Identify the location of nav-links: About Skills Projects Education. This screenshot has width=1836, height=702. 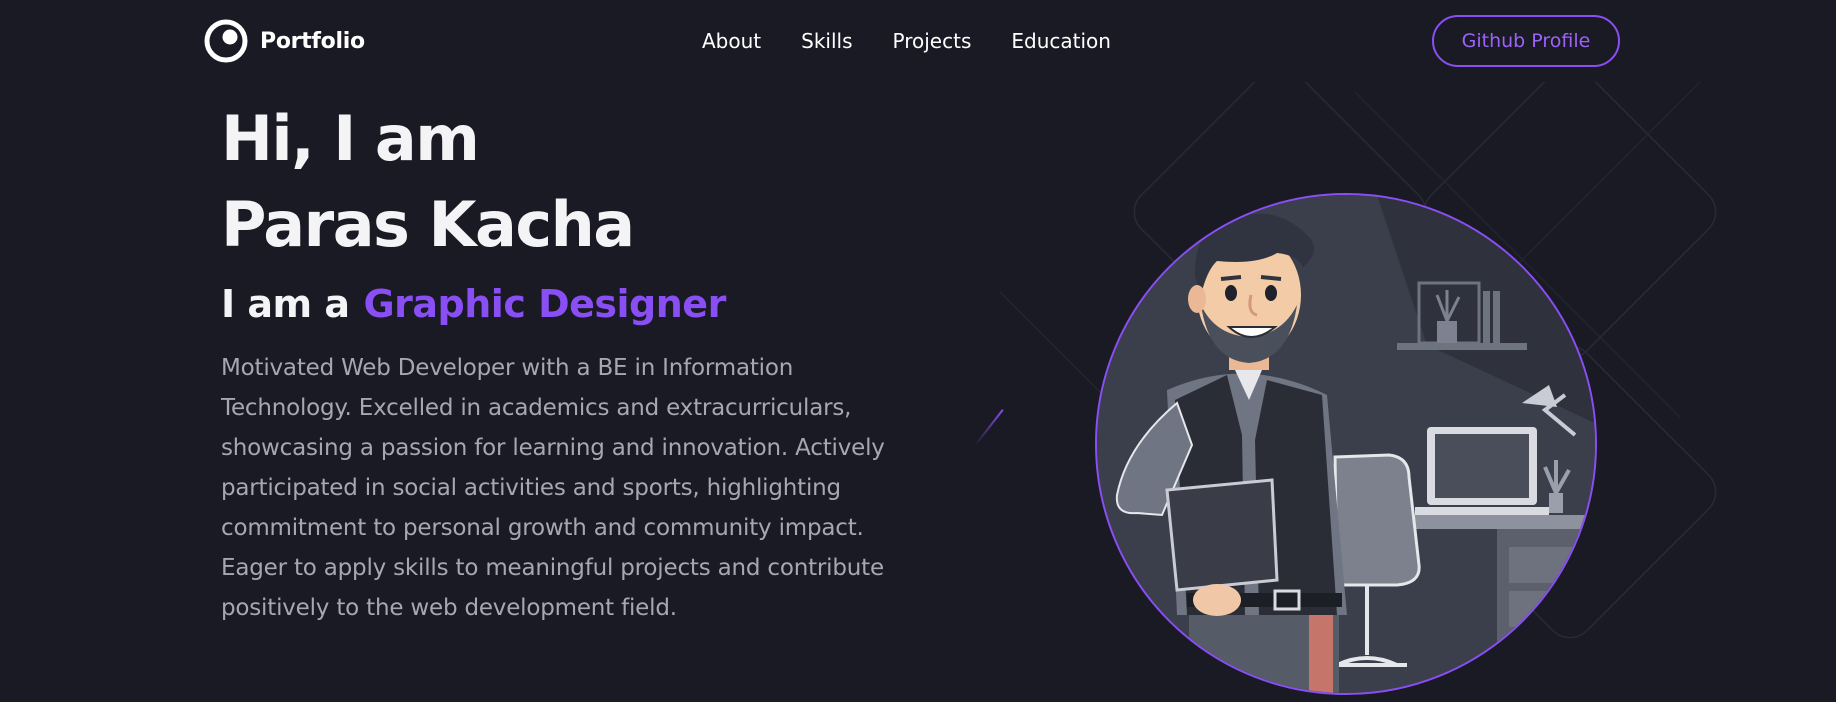
(906, 41).